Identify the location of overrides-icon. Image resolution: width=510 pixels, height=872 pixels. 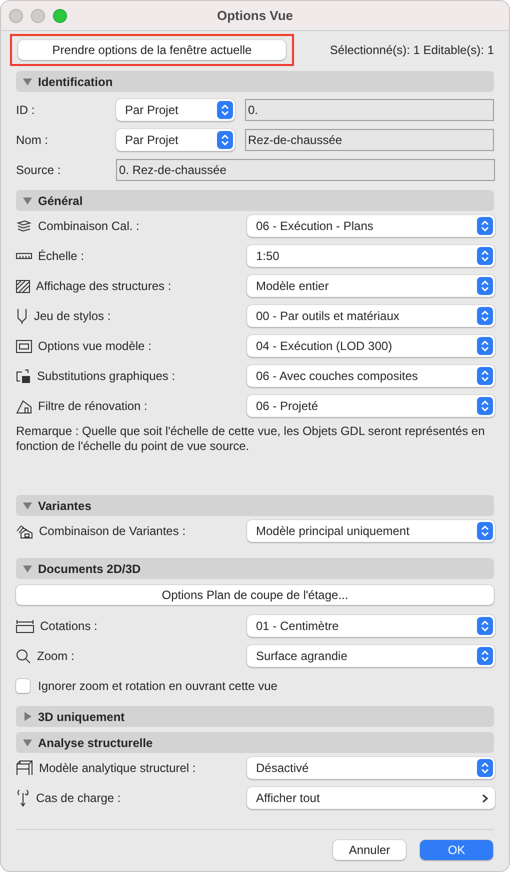
(23, 376).